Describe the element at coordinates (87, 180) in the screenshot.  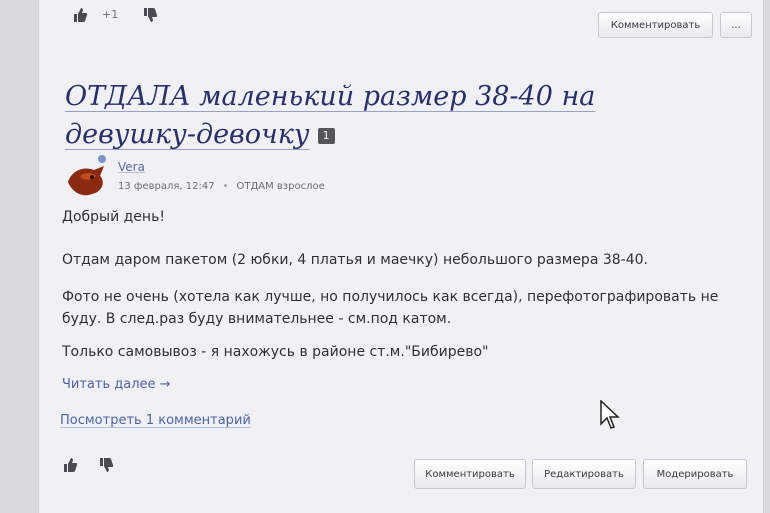
I see `avatar` at that location.